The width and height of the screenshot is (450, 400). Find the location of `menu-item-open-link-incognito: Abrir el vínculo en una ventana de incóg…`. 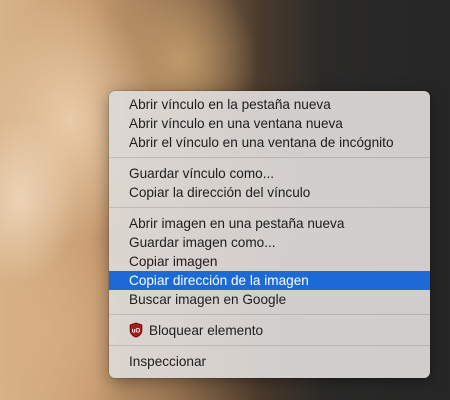

menu-item-open-link-incognito: Abrir el vínculo en una ventana de incóg… is located at coordinates (269, 142).